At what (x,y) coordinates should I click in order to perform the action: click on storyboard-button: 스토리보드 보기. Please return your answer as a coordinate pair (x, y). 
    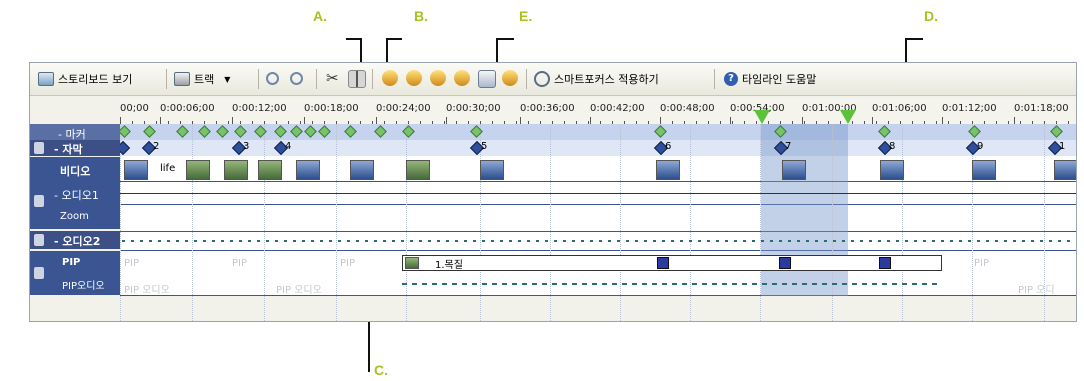
    Looking at the image, I should click on (85, 79).